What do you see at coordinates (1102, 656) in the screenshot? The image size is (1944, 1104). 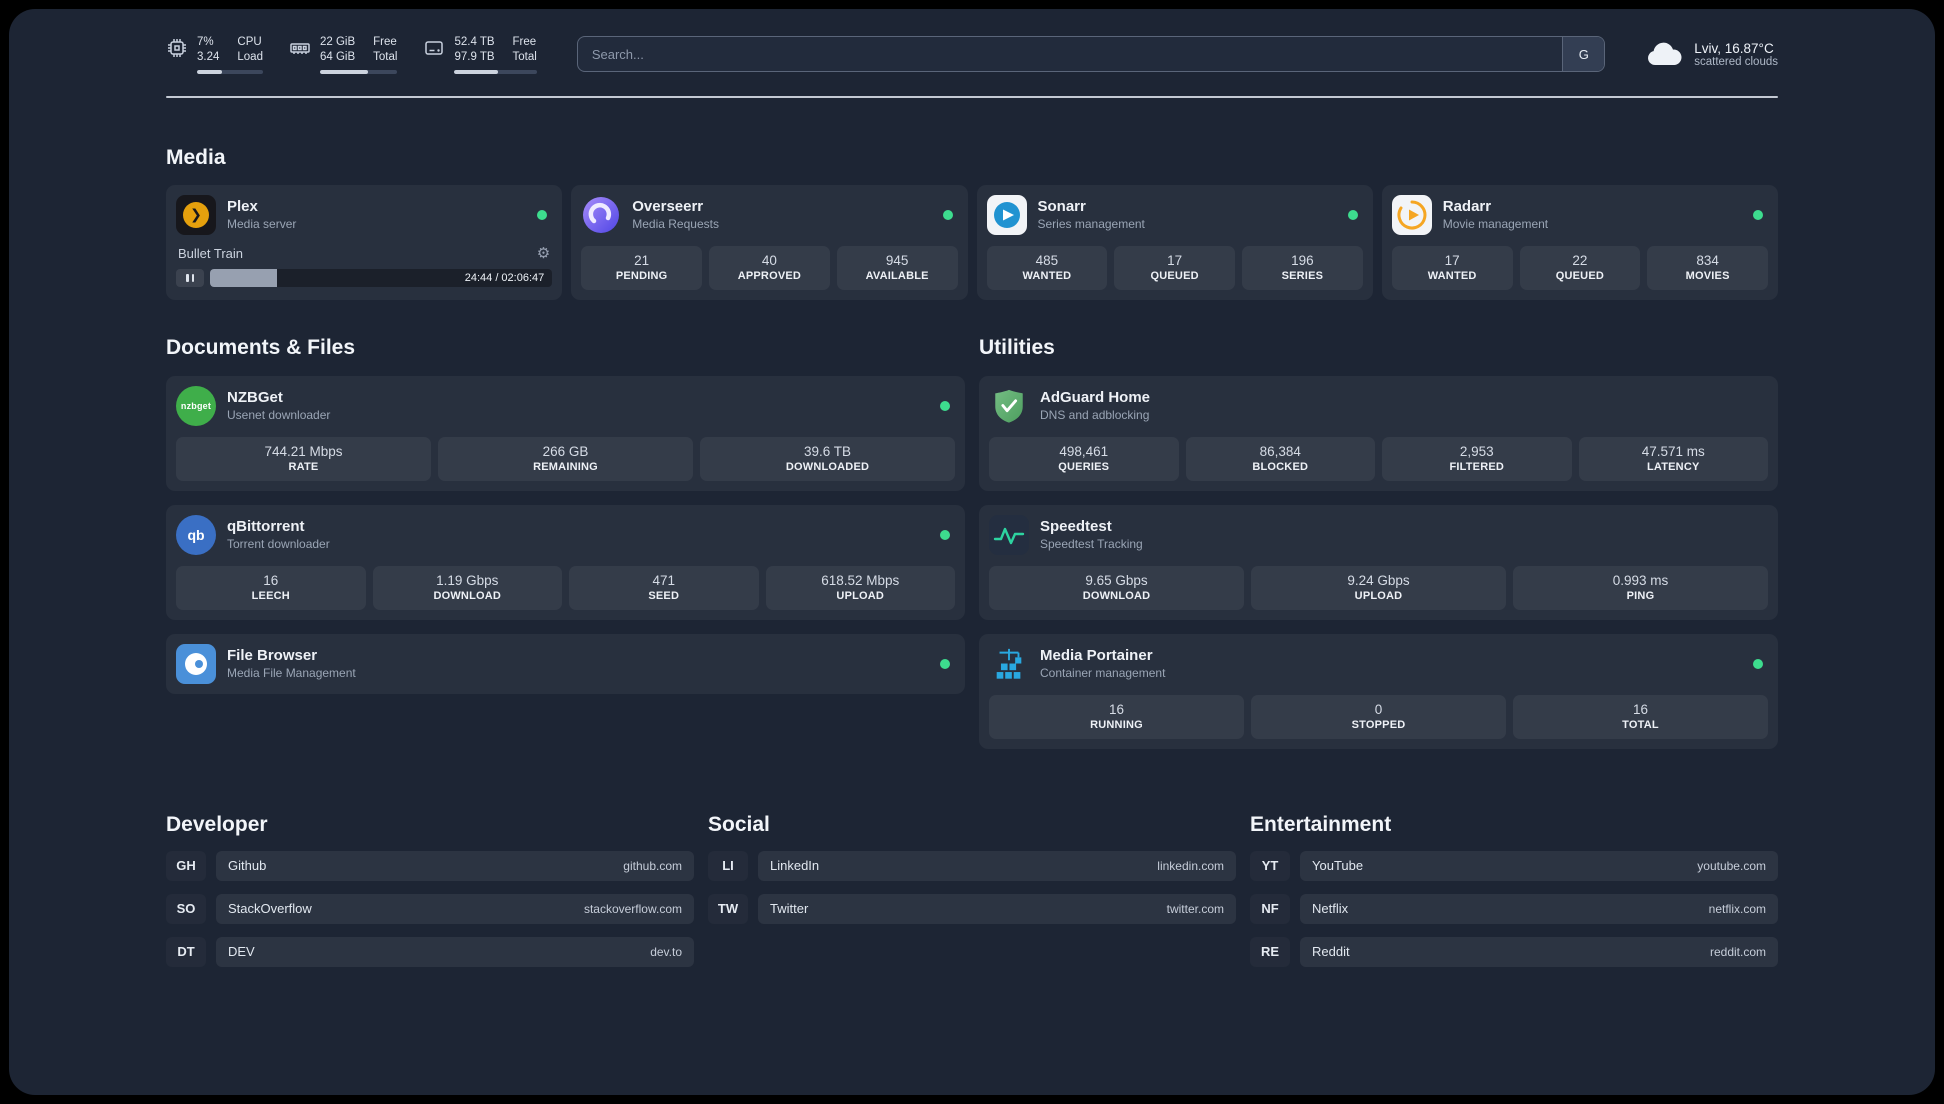 I see `service-name: Media Portainer` at bounding box center [1102, 656].